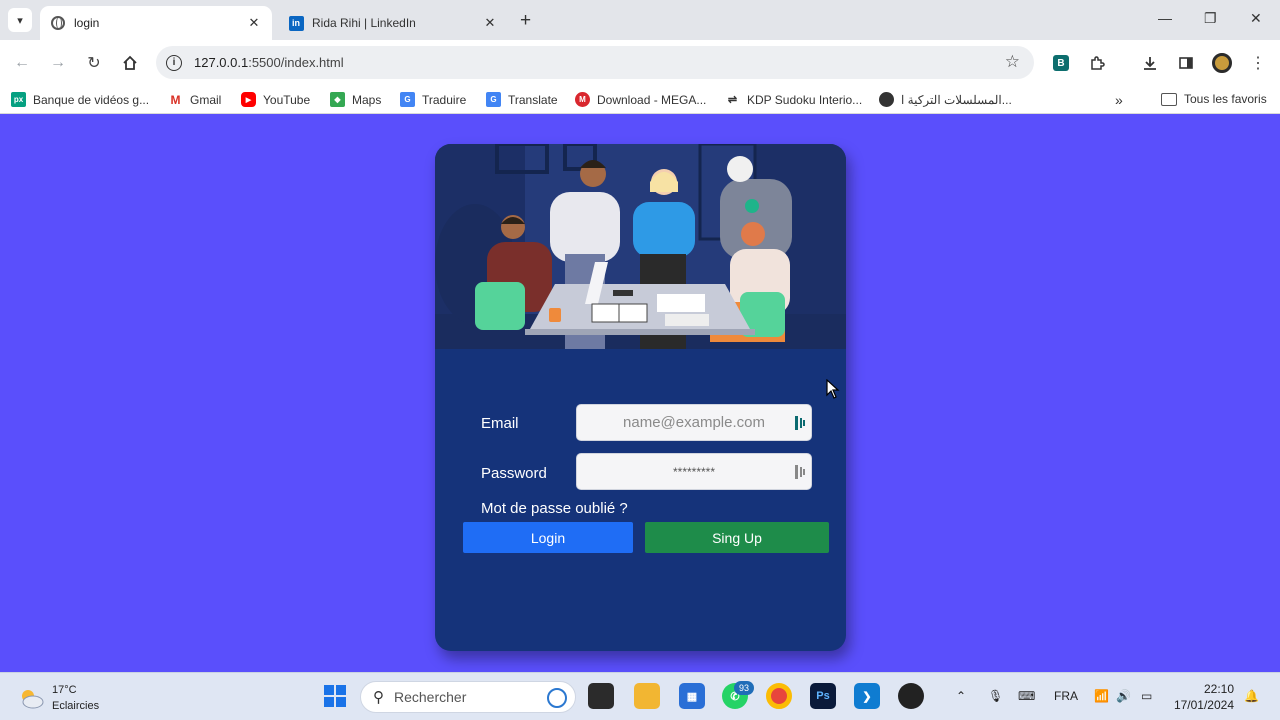 The image size is (1280, 720). I want to click on notification-badge: 93, so click(744, 688).